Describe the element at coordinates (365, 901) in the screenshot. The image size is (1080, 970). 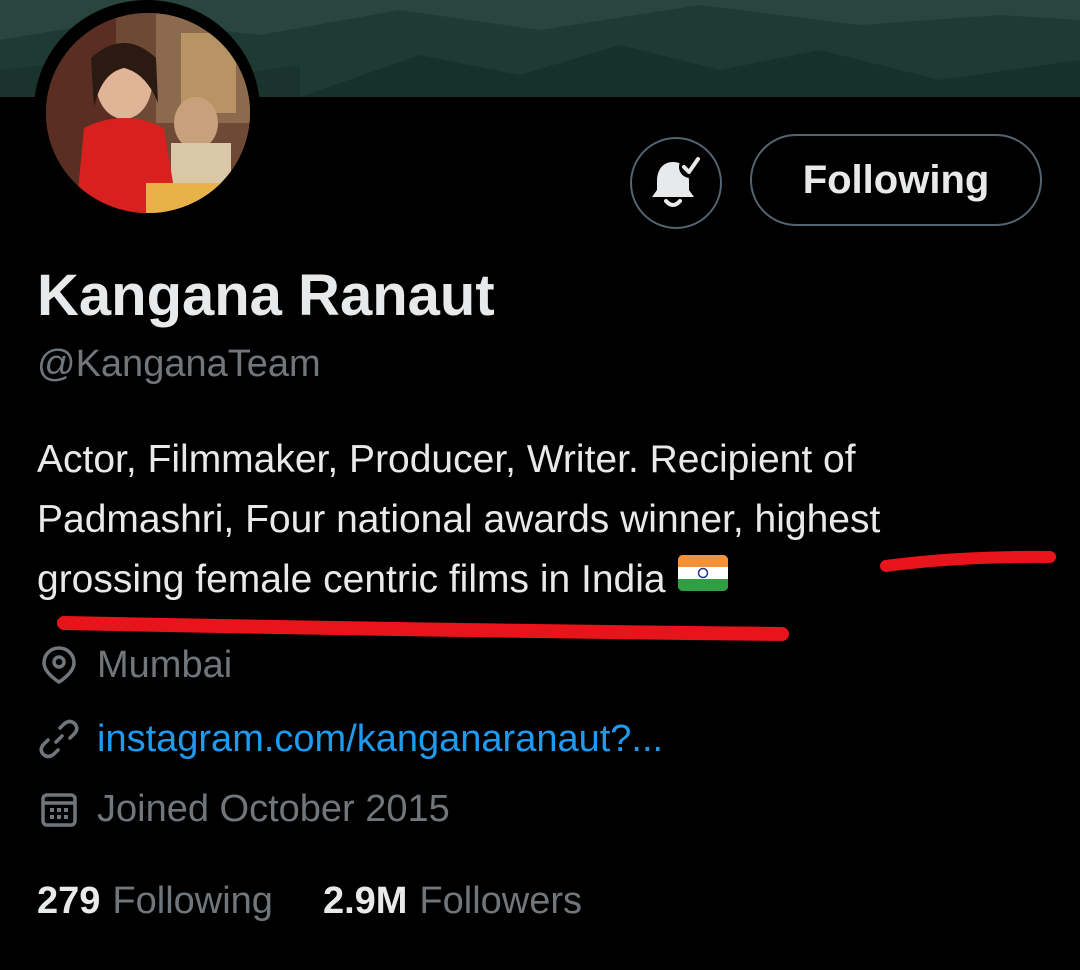
I see `followers-count: 2.9M` at that location.